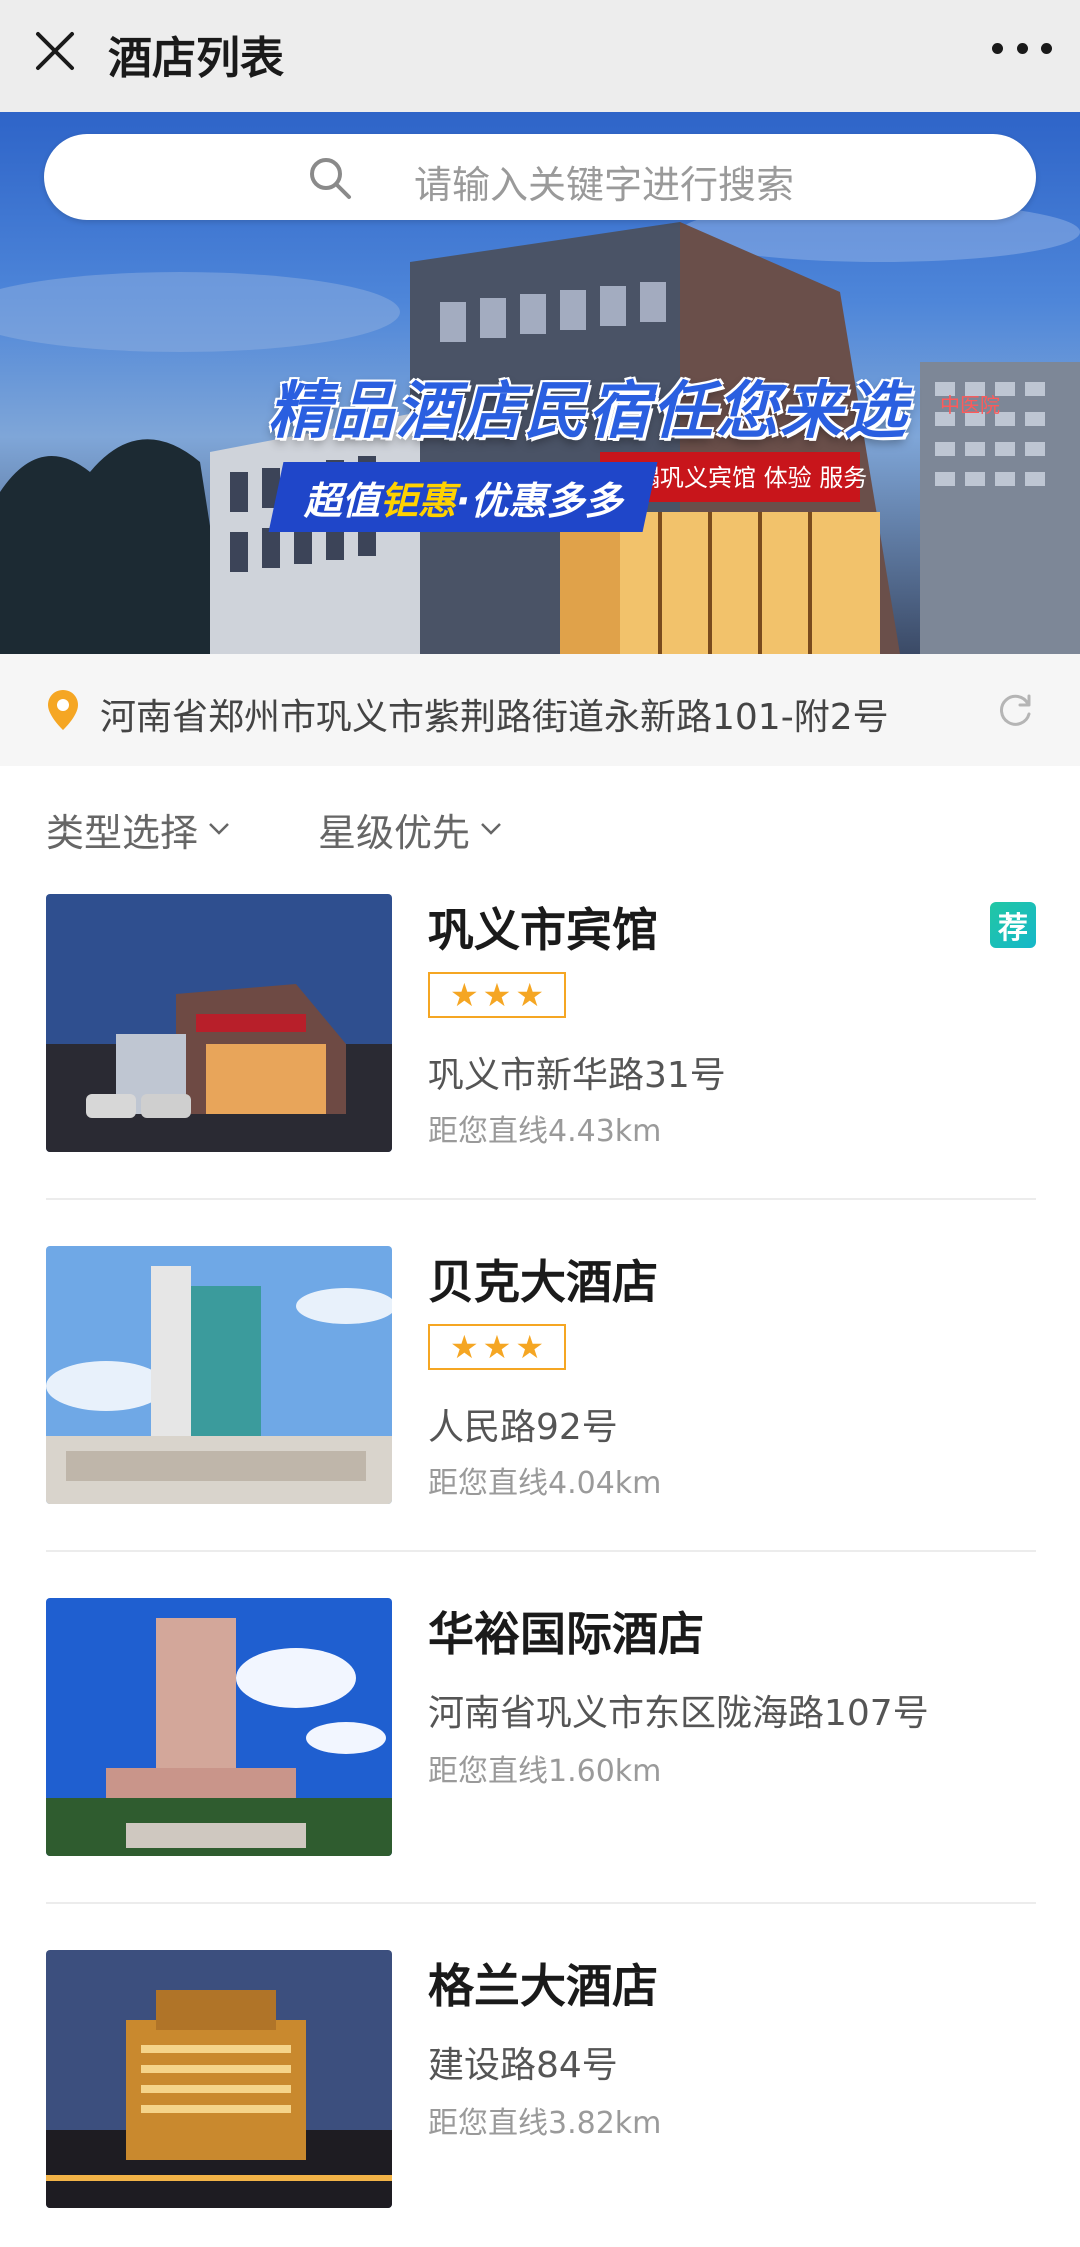  What do you see at coordinates (588, 410) in the screenshot?
I see `banner-headline: 精品酒店民宿任您来选` at bounding box center [588, 410].